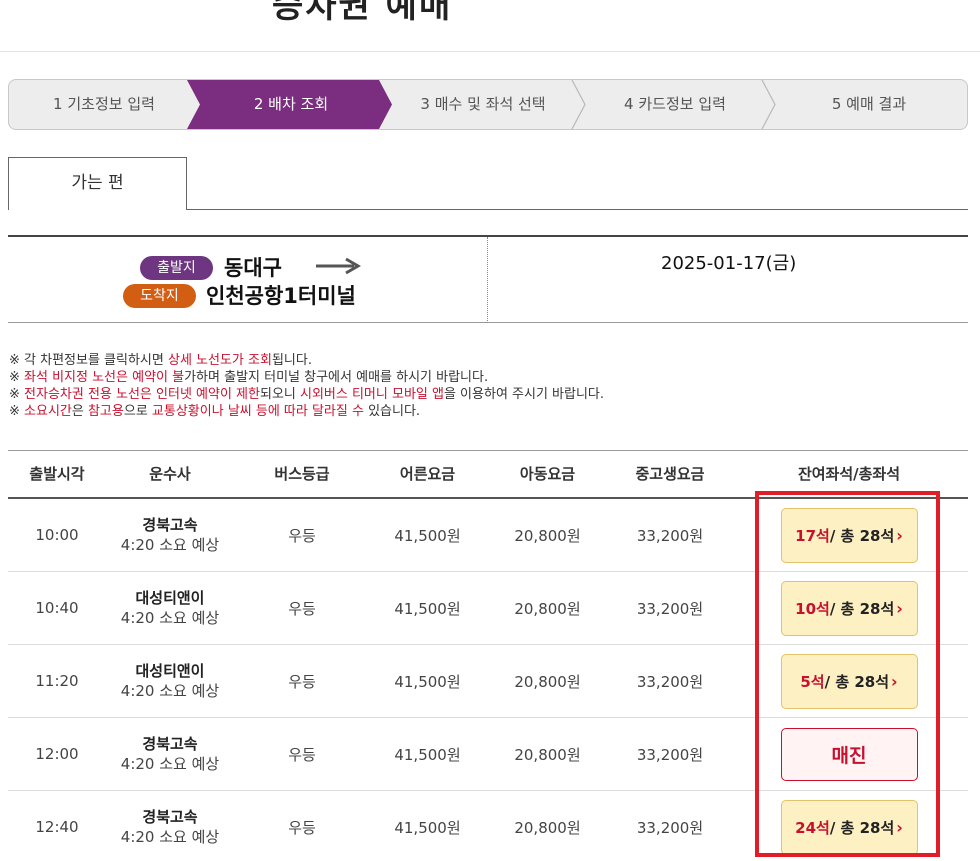 The width and height of the screenshot is (980, 861). Describe the element at coordinates (253, 268) in the screenshot. I see `departure-city: 동대구` at that location.